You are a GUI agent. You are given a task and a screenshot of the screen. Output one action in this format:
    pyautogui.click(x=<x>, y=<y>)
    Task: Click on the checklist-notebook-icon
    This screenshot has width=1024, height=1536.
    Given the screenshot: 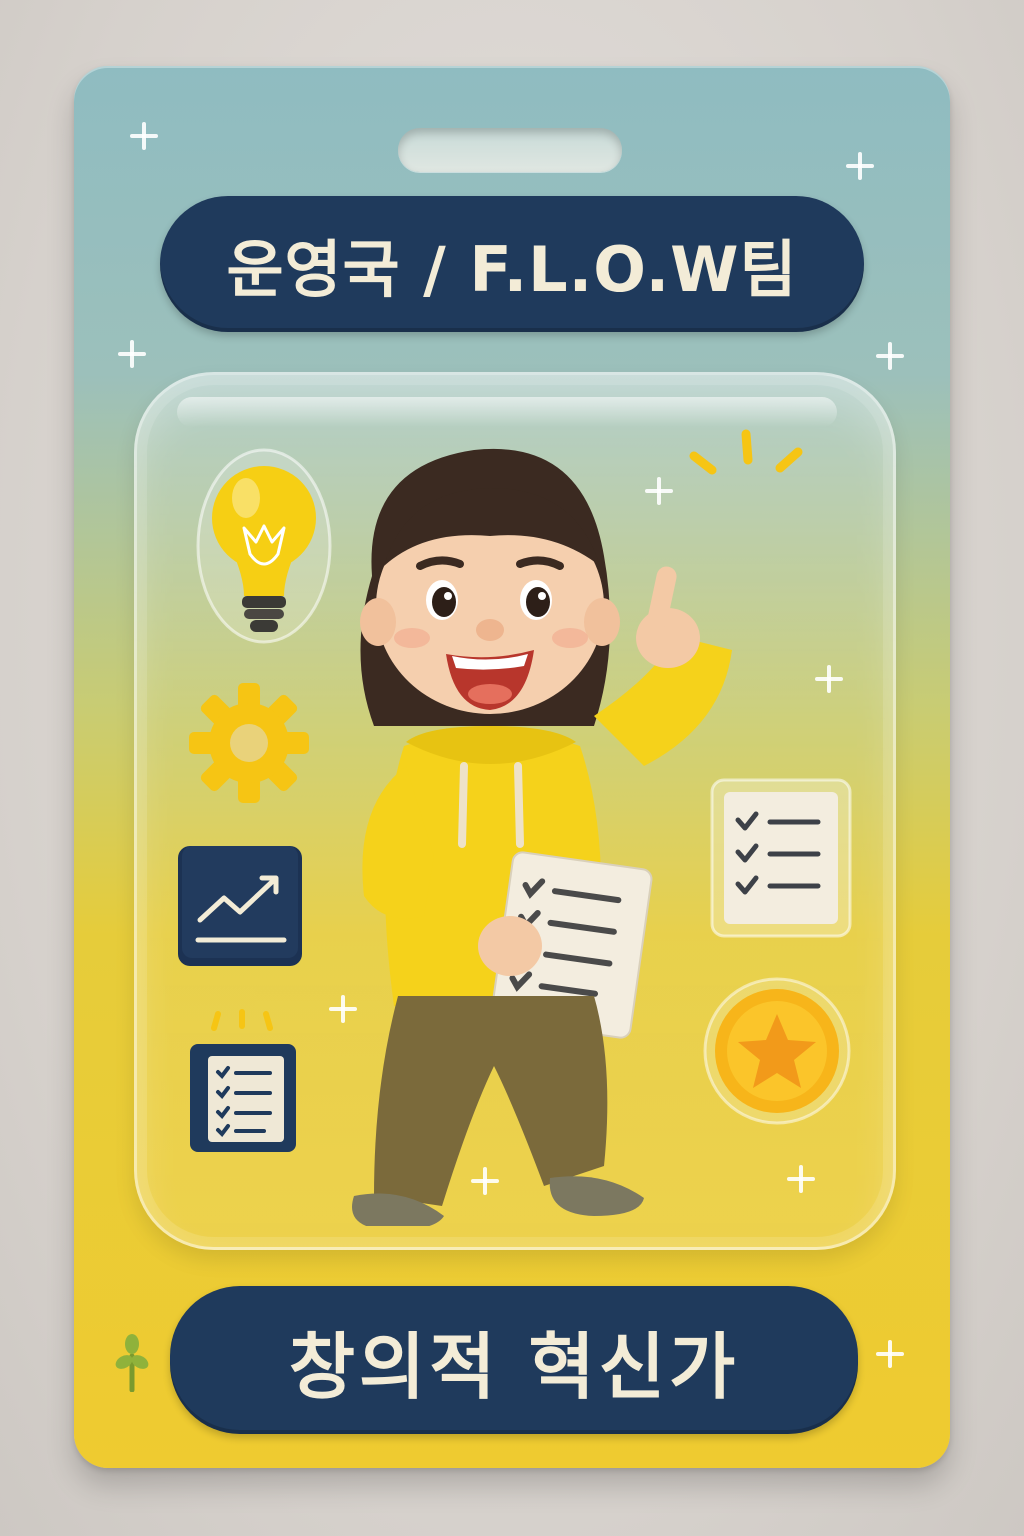 What is the action you would take?
    pyautogui.click(x=242, y=1081)
    